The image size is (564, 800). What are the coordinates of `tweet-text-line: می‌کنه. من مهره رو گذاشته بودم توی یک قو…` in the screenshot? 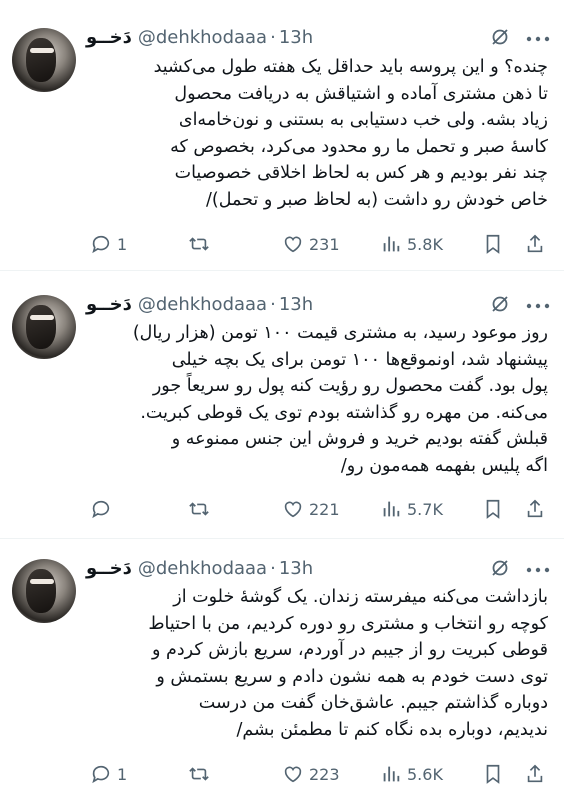 It's located at (344, 412).